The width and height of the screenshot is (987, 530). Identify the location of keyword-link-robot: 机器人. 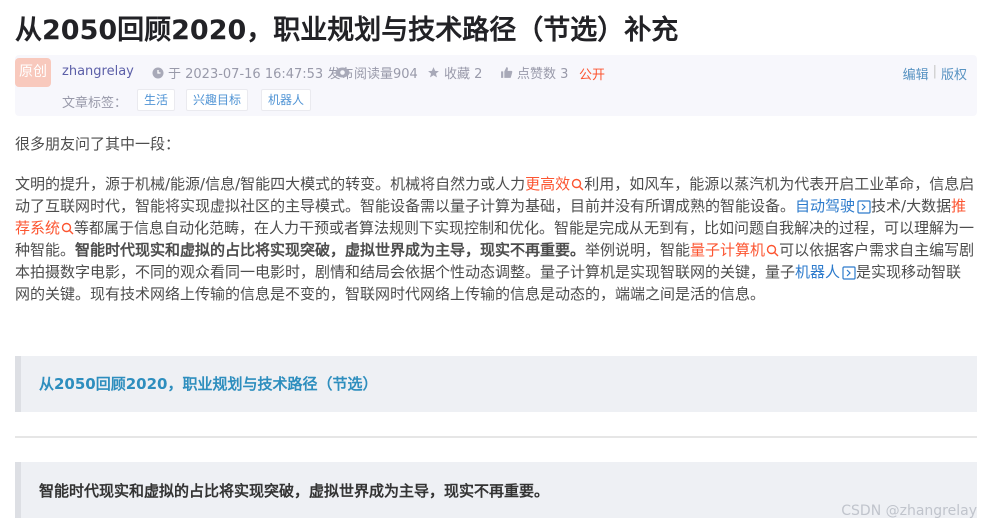
(825, 272).